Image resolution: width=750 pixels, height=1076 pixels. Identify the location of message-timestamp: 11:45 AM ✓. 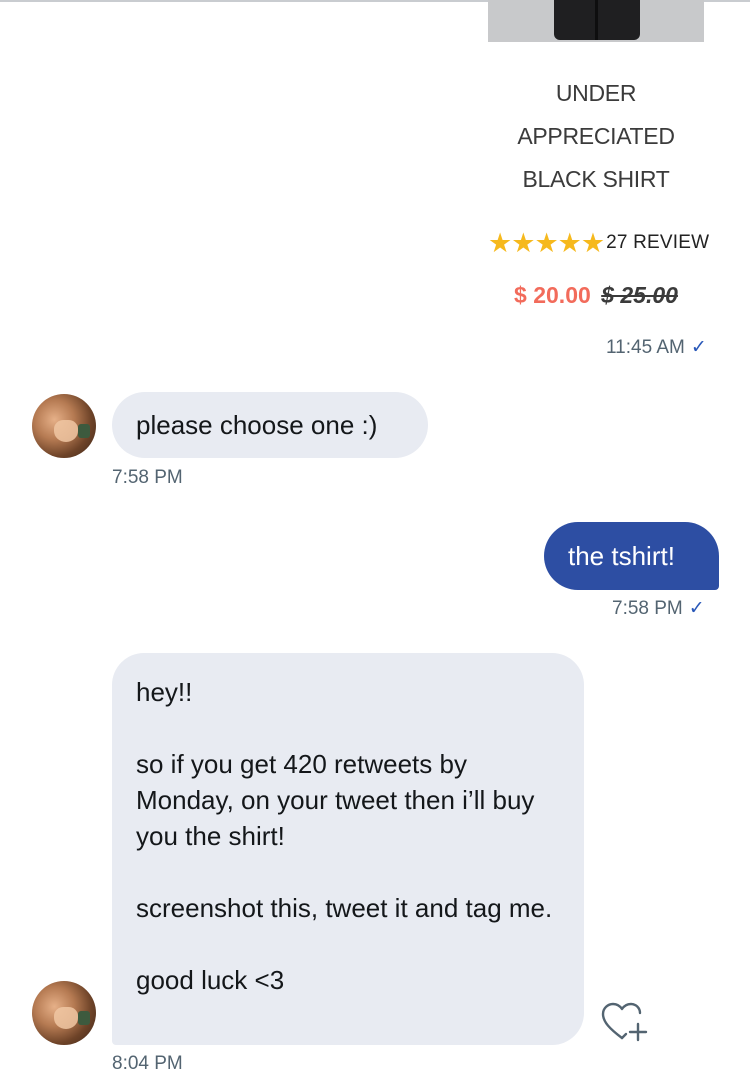
(656, 347).